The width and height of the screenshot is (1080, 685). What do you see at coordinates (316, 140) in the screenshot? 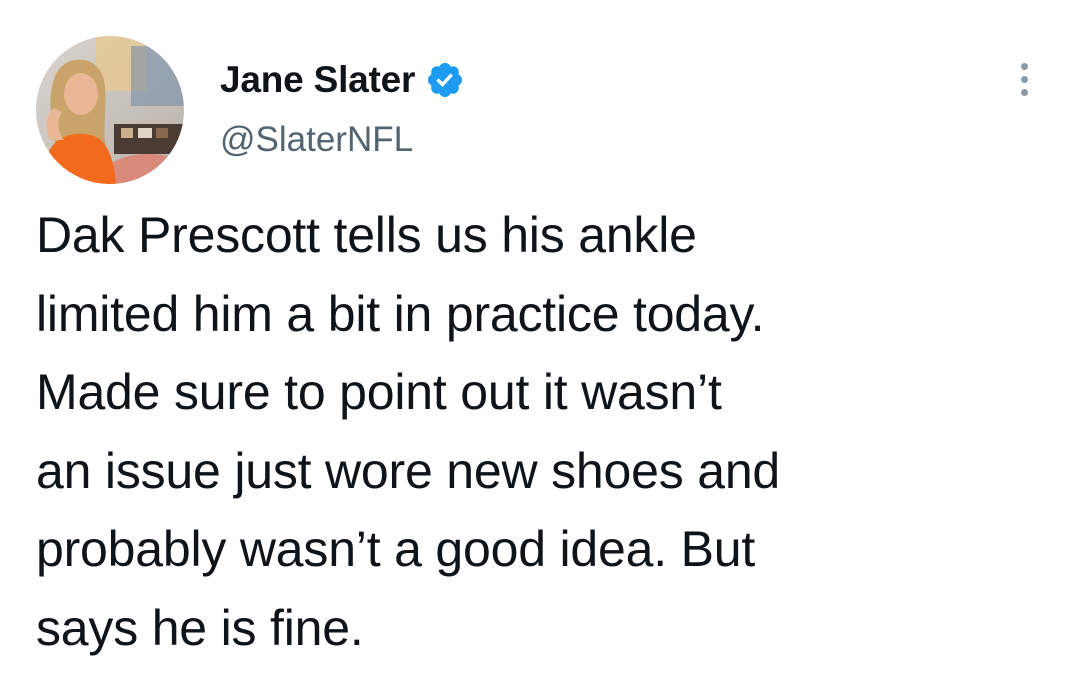
I see `author-handle: @SlaterNFL` at bounding box center [316, 140].